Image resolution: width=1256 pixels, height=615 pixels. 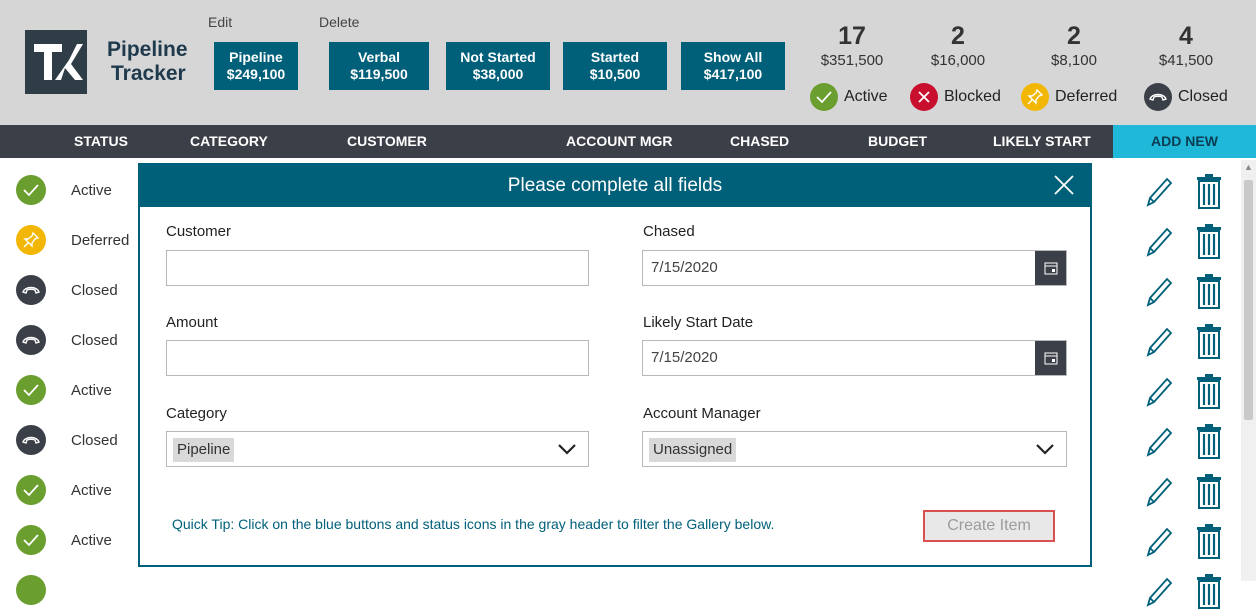 I want to click on filter-amount: $417,100, so click(x=733, y=74).